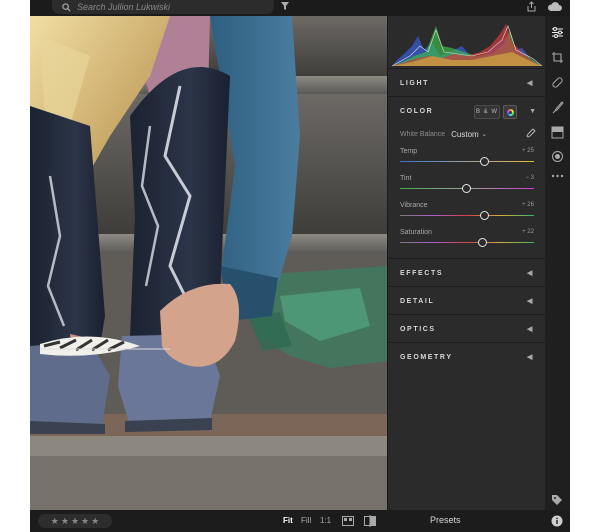 This screenshot has height=532, width=600. I want to click on histogram, so click(467, 41).